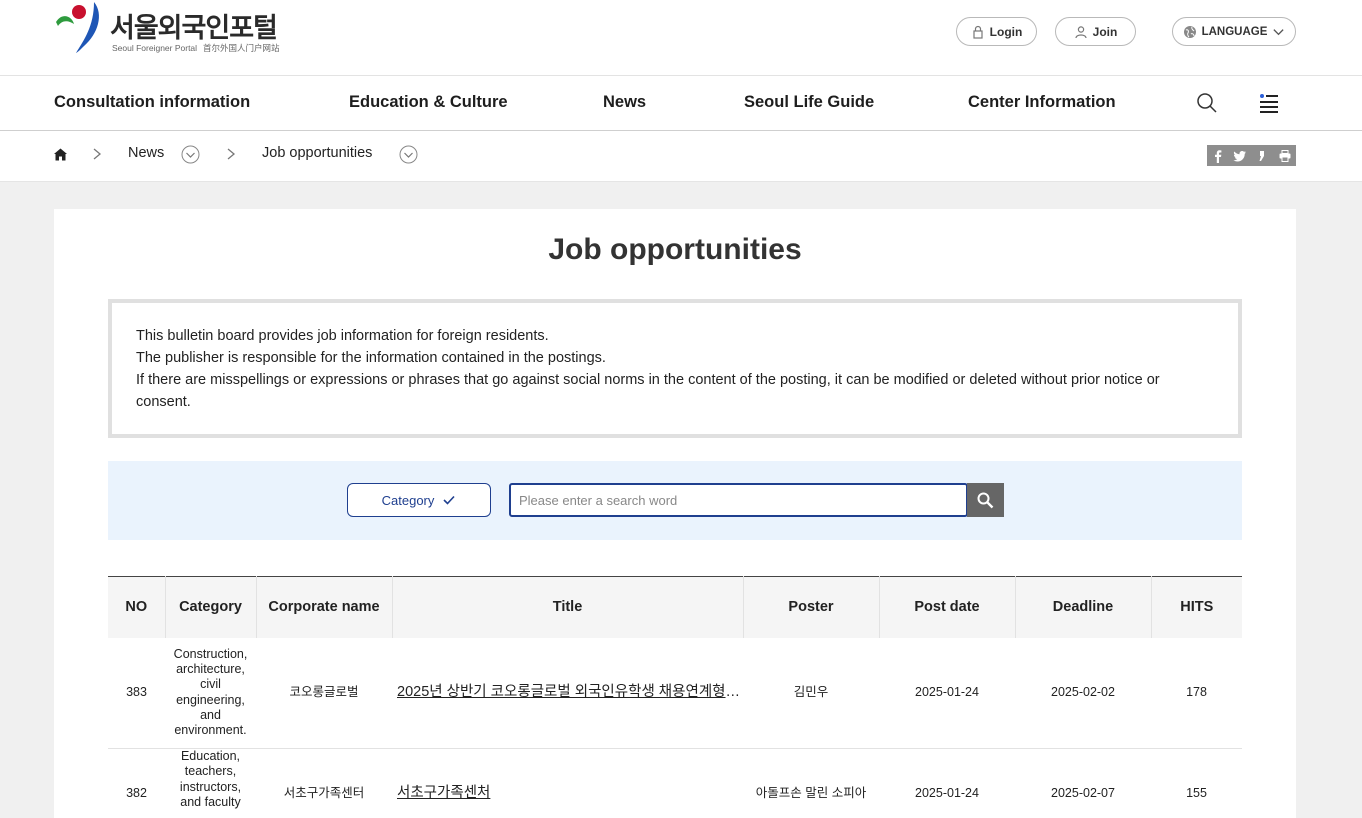  Describe the element at coordinates (1042, 102) in the screenshot. I see `nav-center-information: Center Information` at that location.